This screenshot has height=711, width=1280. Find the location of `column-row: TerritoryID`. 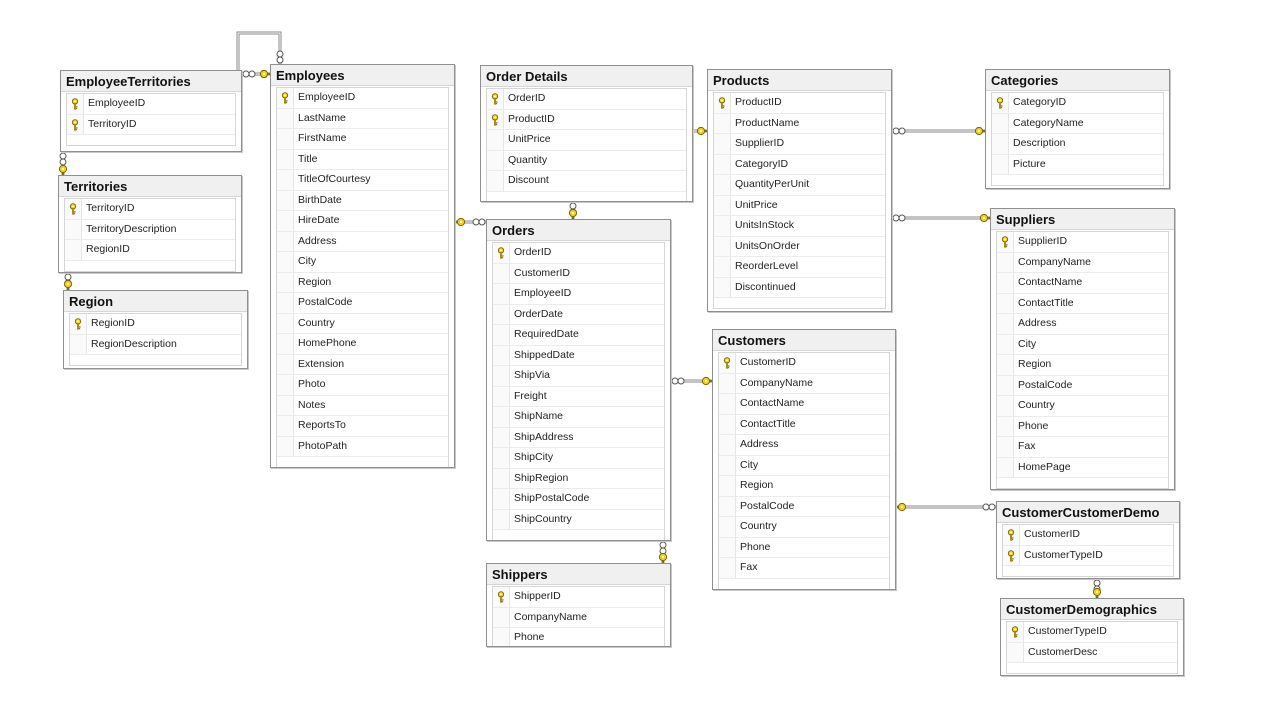

column-row: TerritoryID is located at coordinates (151, 124).